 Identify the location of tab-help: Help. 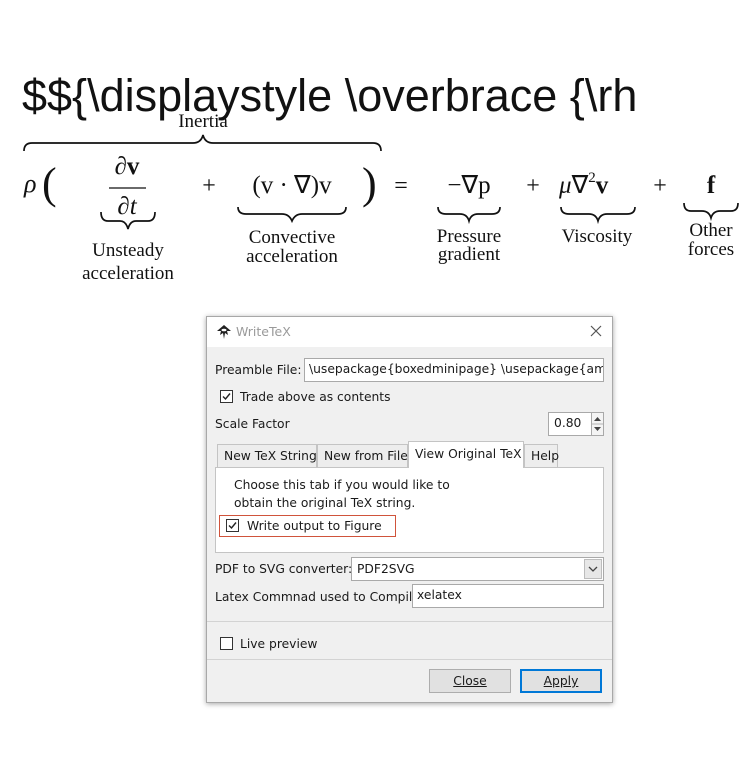
(541, 455).